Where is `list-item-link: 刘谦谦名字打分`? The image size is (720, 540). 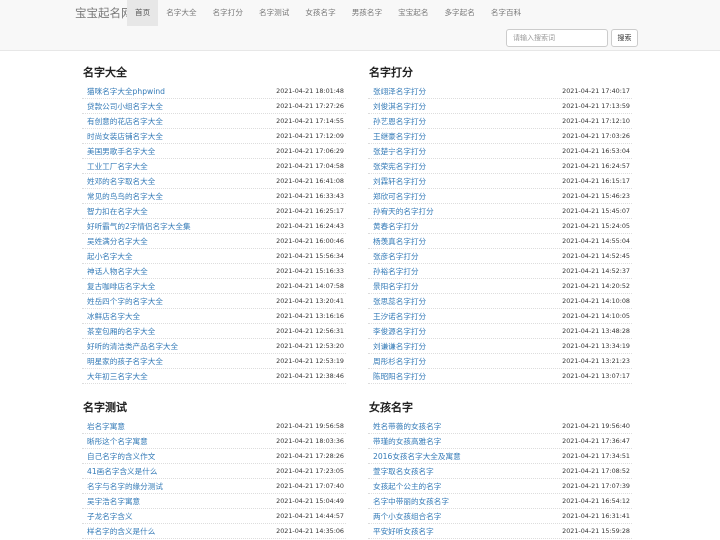 list-item-link: 刘谦谦名字打分 is located at coordinates (399, 346).